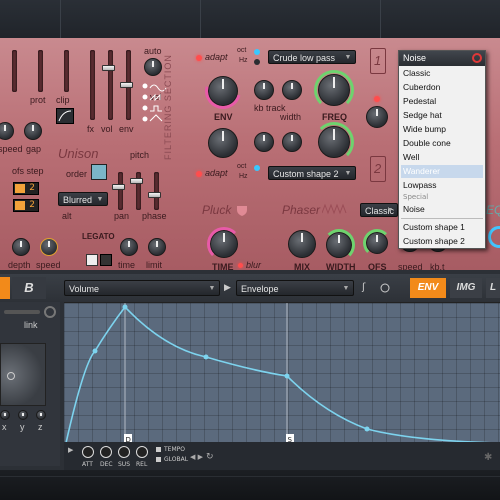 The width and height of the screenshot is (500, 500). What do you see at coordinates (41, 415) in the screenshot?
I see `z-knob` at bounding box center [41, 415].